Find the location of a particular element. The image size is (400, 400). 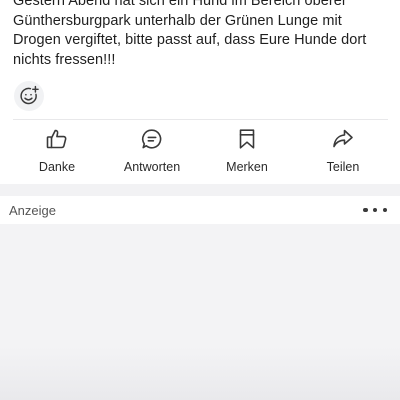

reply-label: Antworten is located at coordinates (152, 167).